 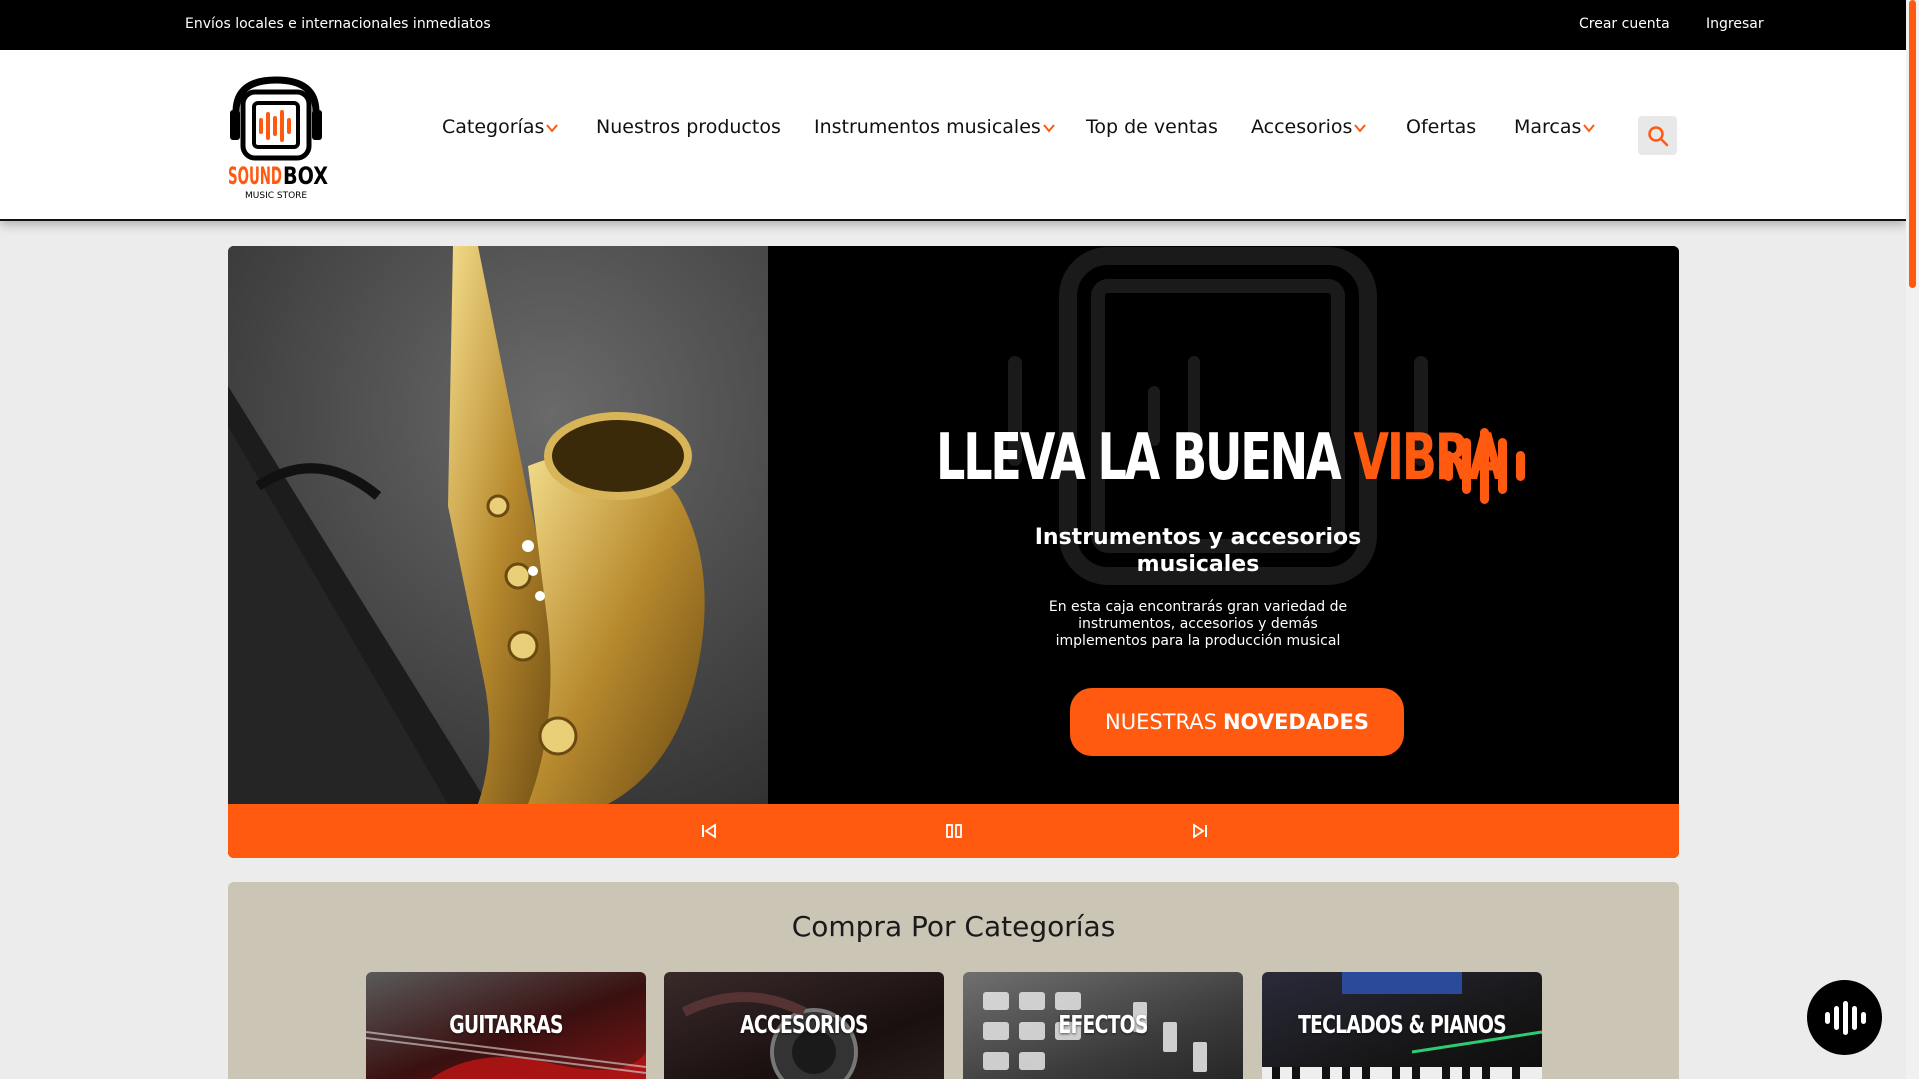 What do you see at coordinates (1295, 722) in the screenshot?
I see `cta-bold-text: NOVEDADES` at bounding box center [1295, 722].